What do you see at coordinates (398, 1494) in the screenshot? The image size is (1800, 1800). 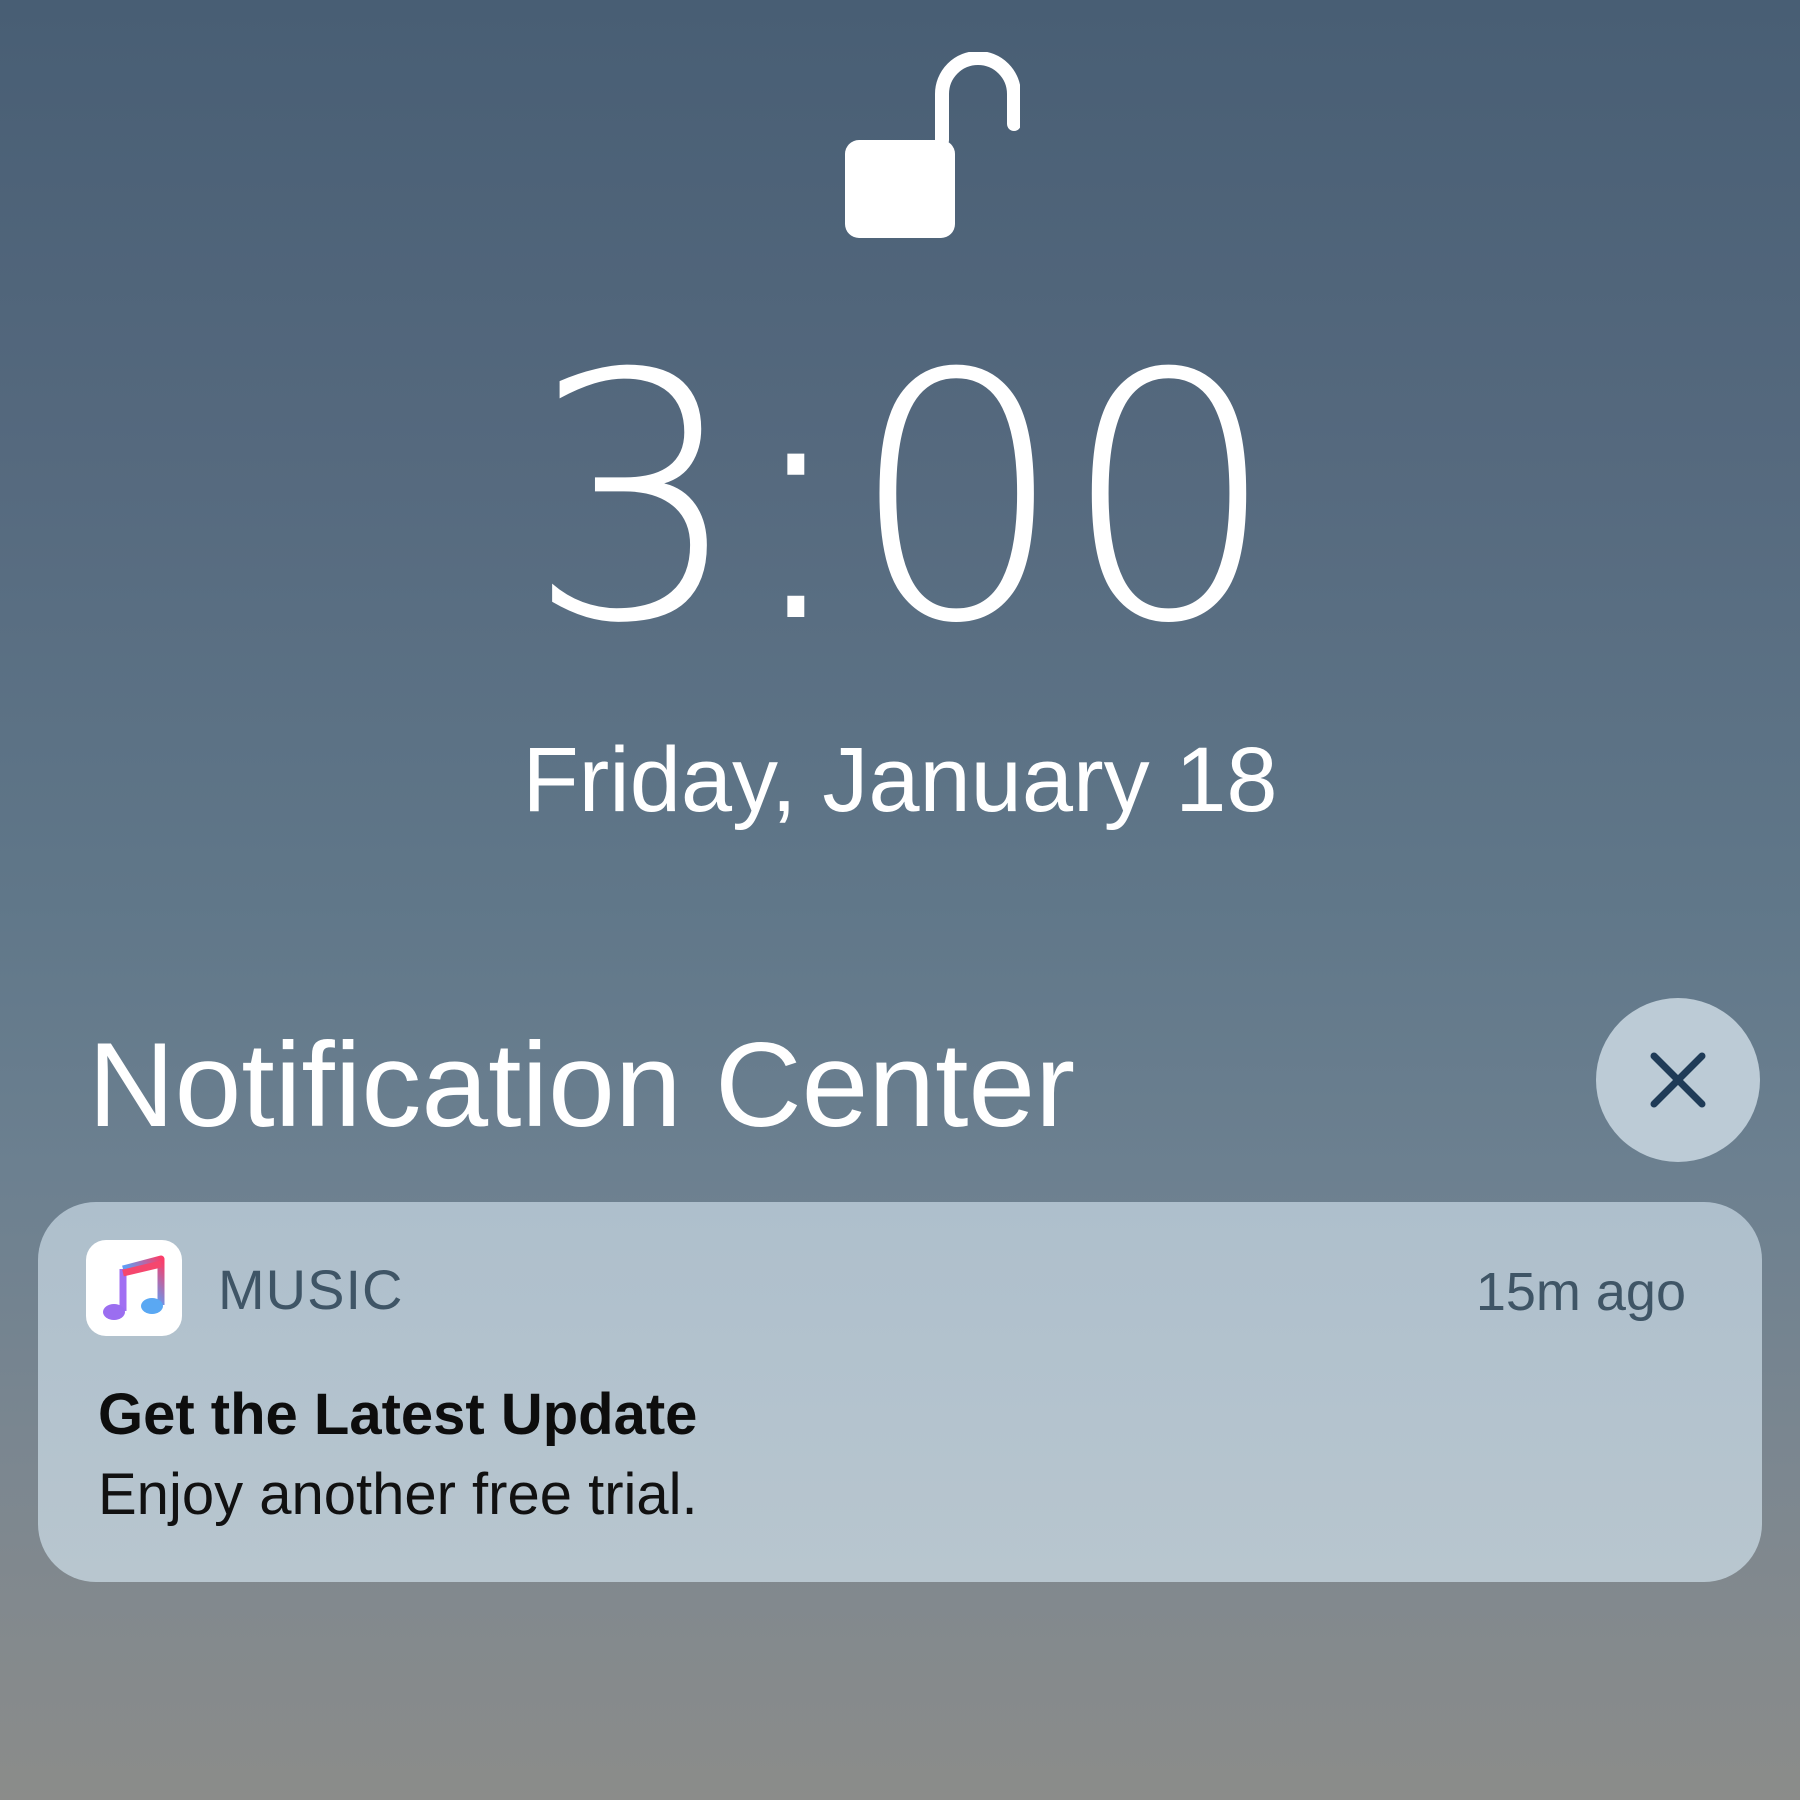 I see `notification-body: Enjoy another free trial.` at bounding box center [398, 1494].